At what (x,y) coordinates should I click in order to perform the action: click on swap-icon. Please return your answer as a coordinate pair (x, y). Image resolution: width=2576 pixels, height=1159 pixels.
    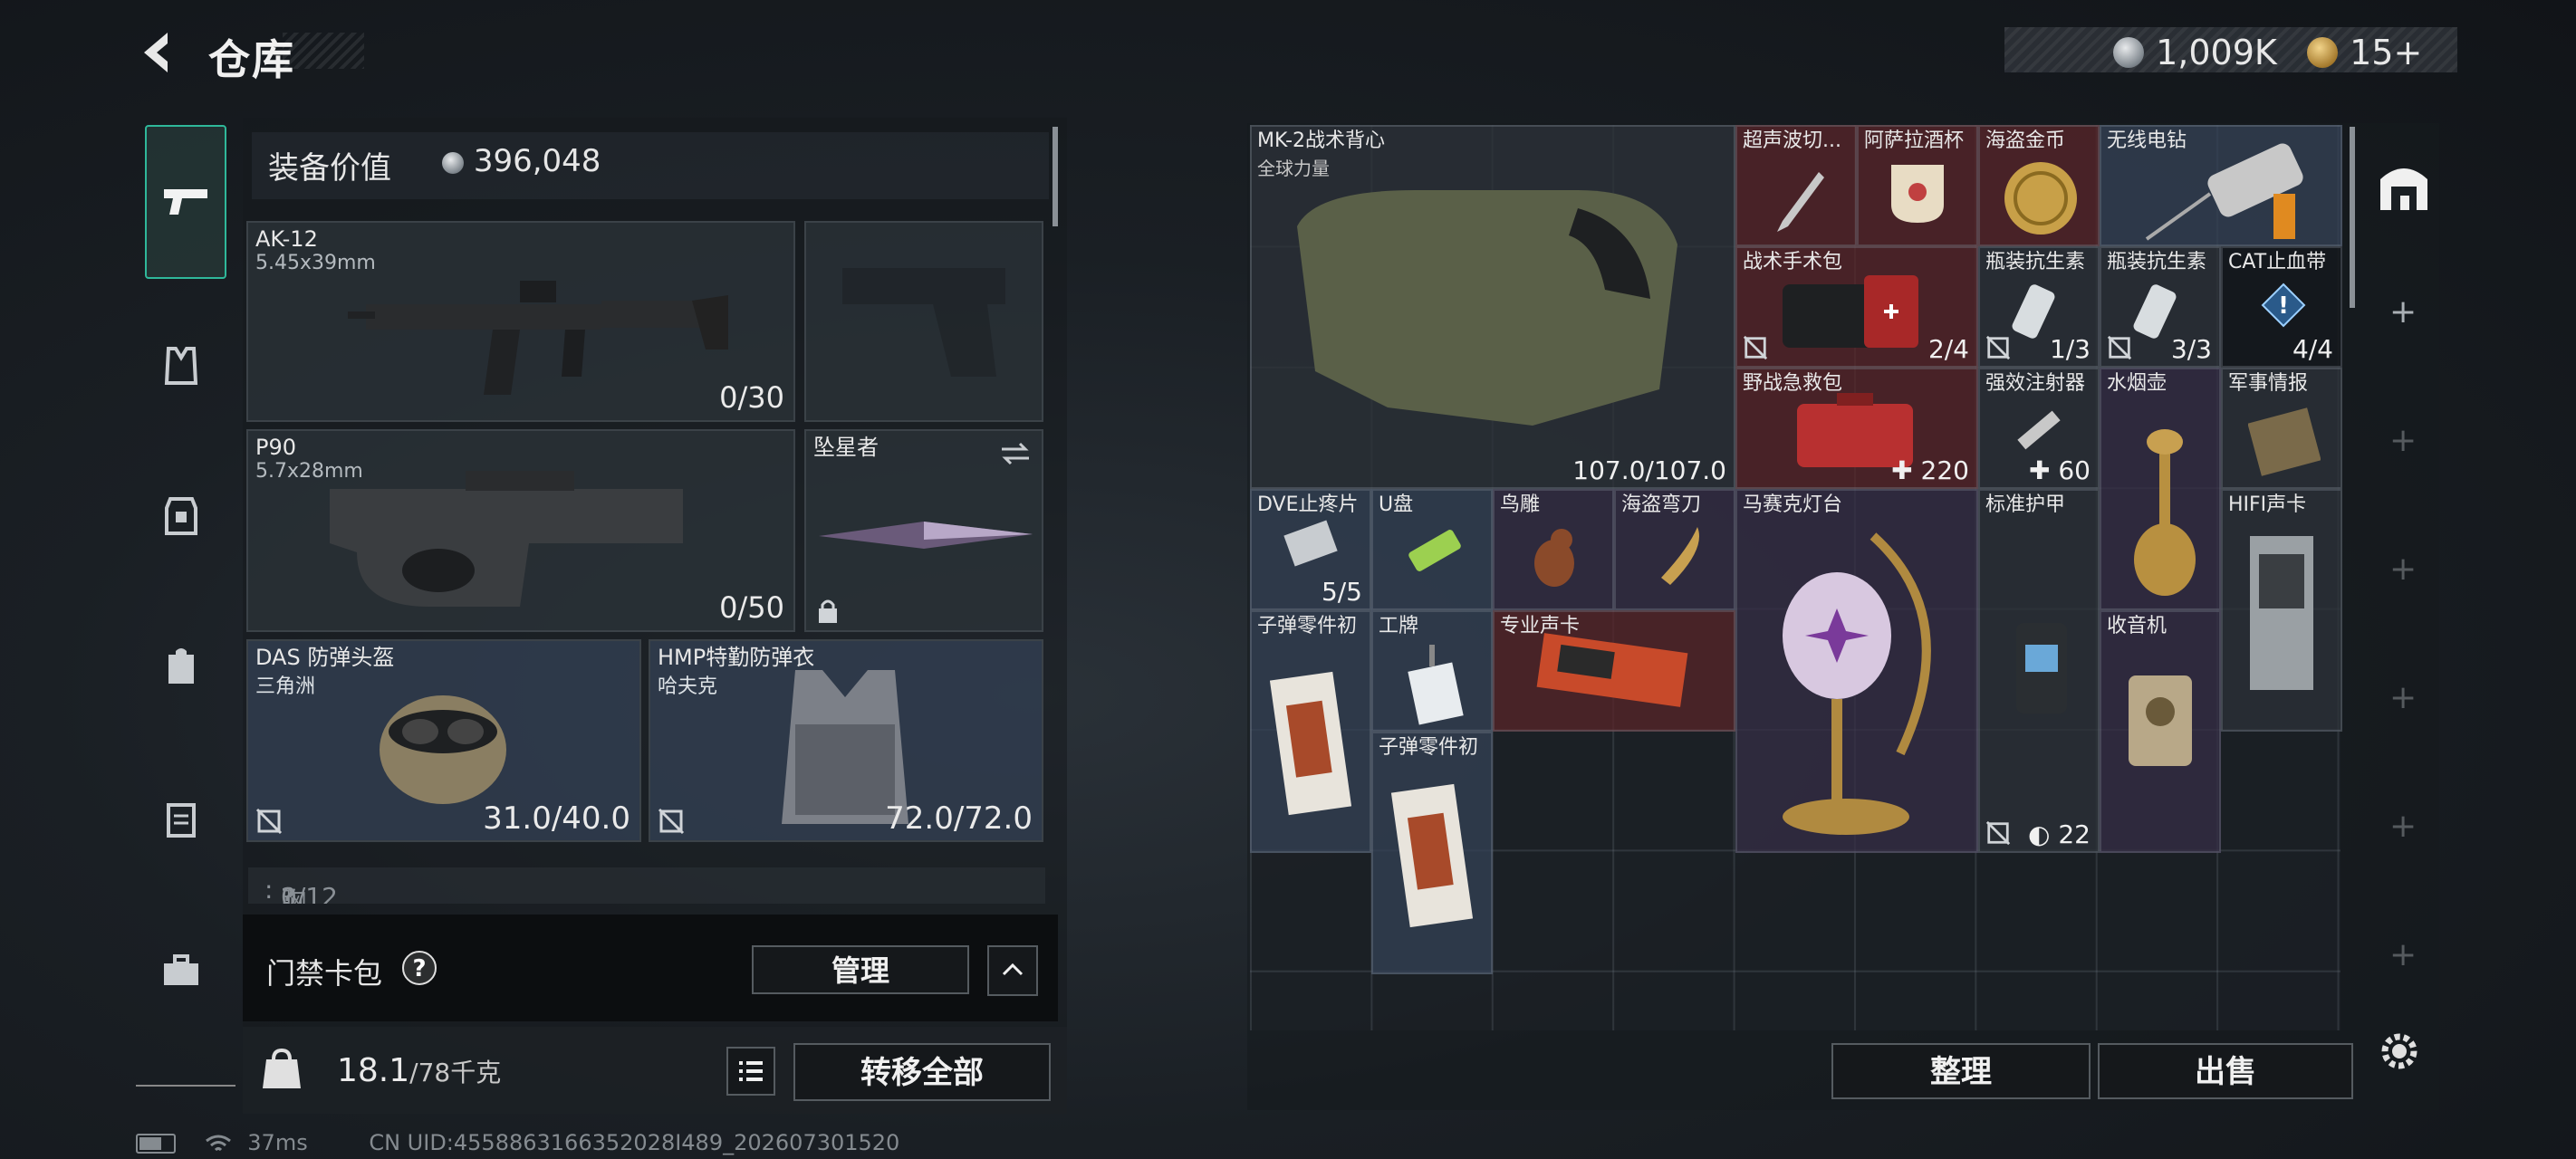
    Looking at the image, I should click on (1015, 454).